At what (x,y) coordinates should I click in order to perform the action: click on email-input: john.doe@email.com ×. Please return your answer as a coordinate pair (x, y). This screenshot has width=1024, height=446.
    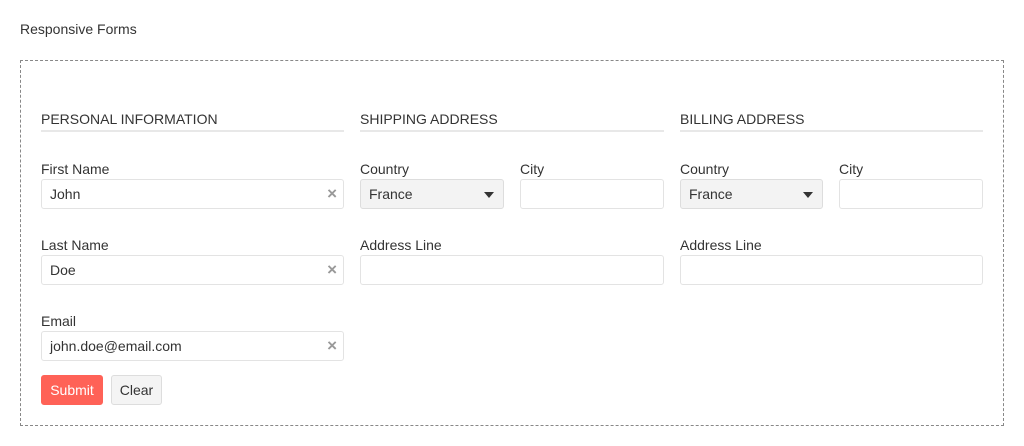
    Looking at the image, I should click on (192, 346).